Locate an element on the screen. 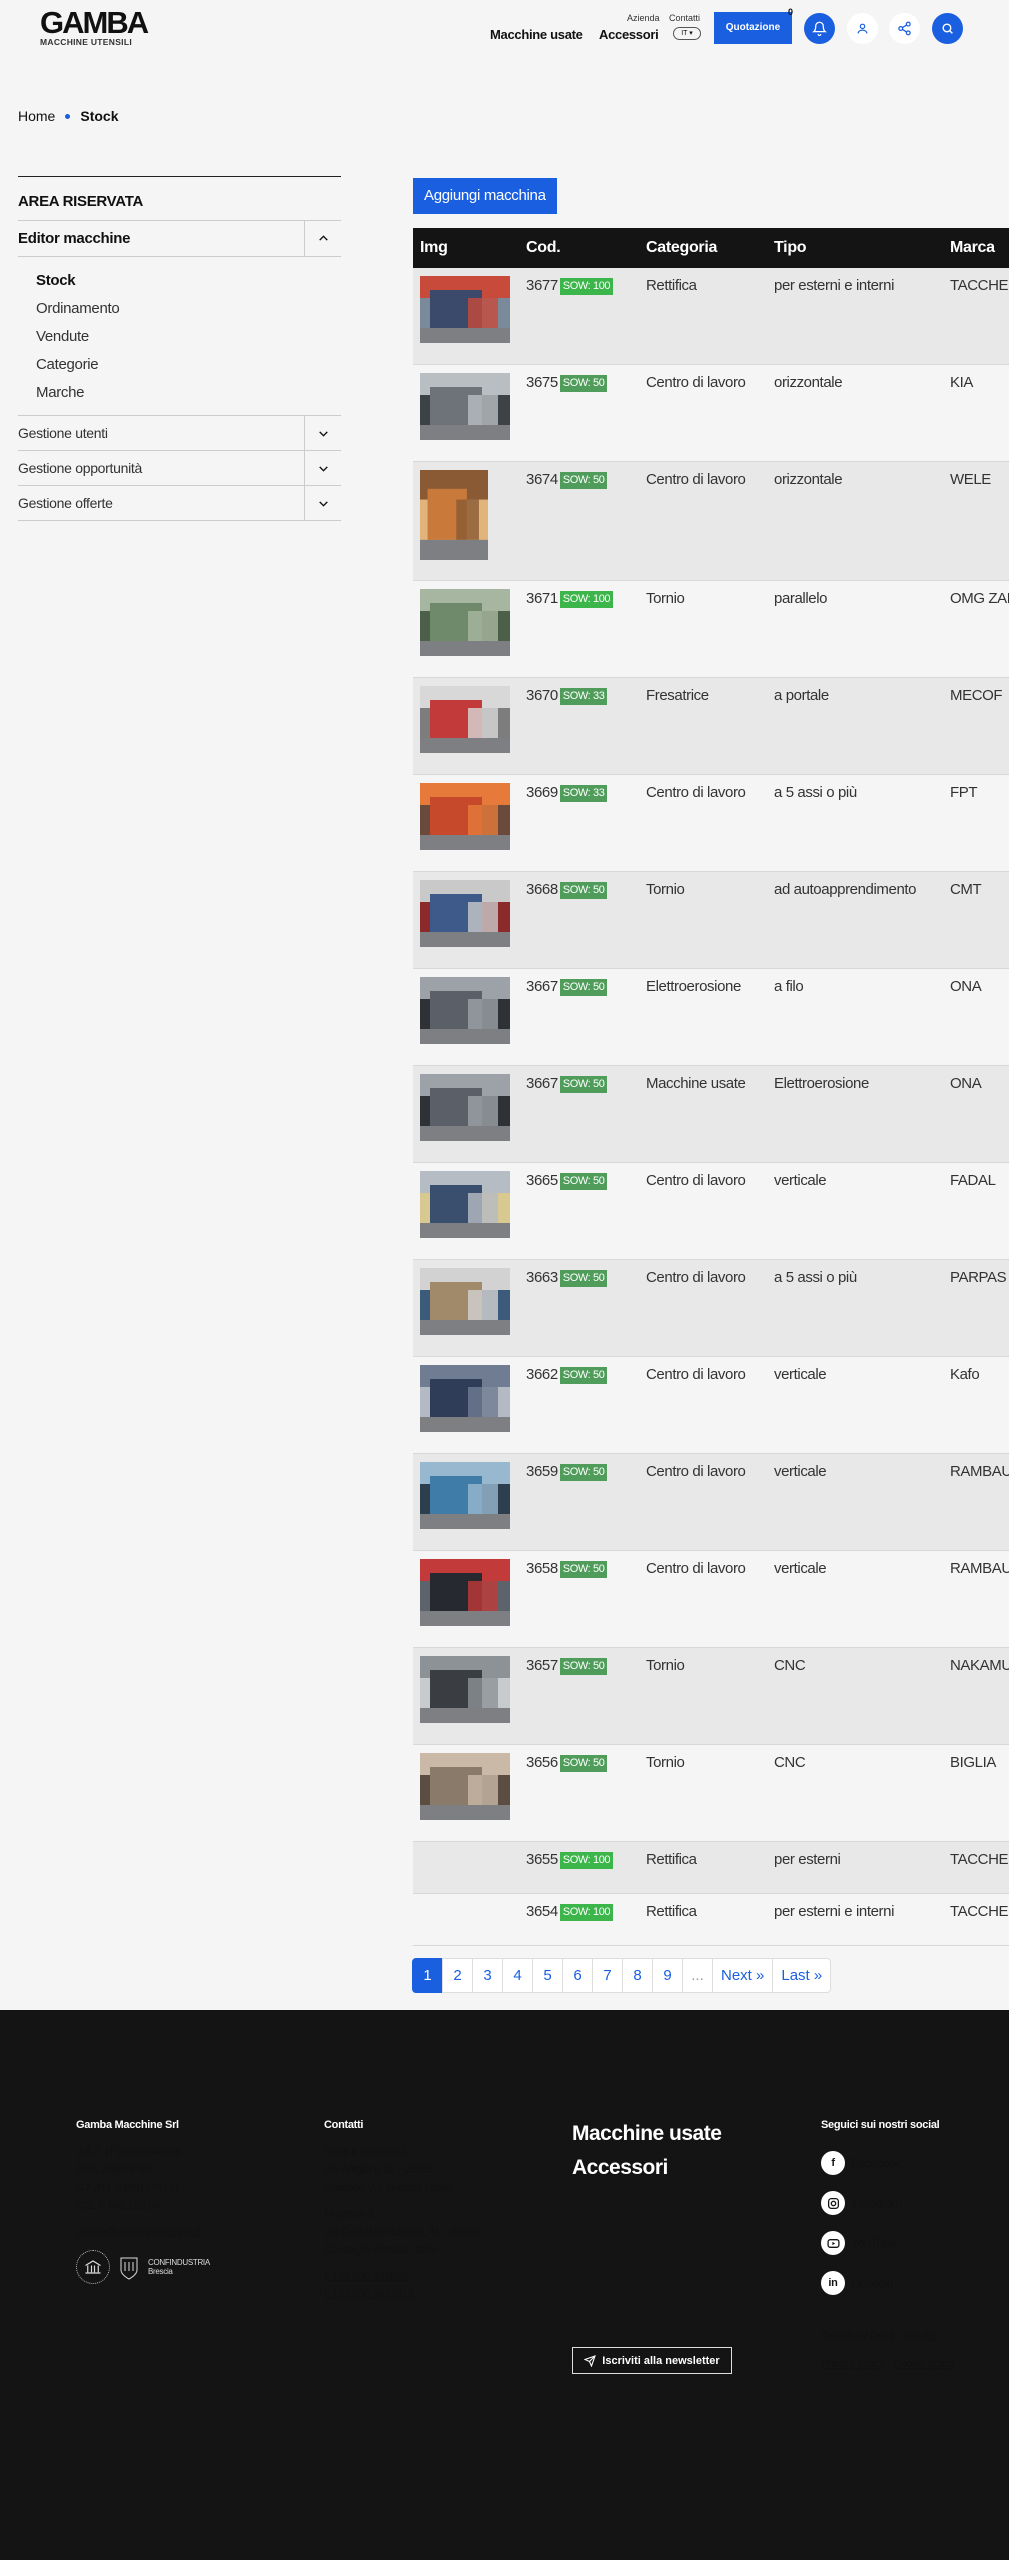 This screenshot has height=2560, width=1009. header-img: Img is located at coordinates (469, 248).